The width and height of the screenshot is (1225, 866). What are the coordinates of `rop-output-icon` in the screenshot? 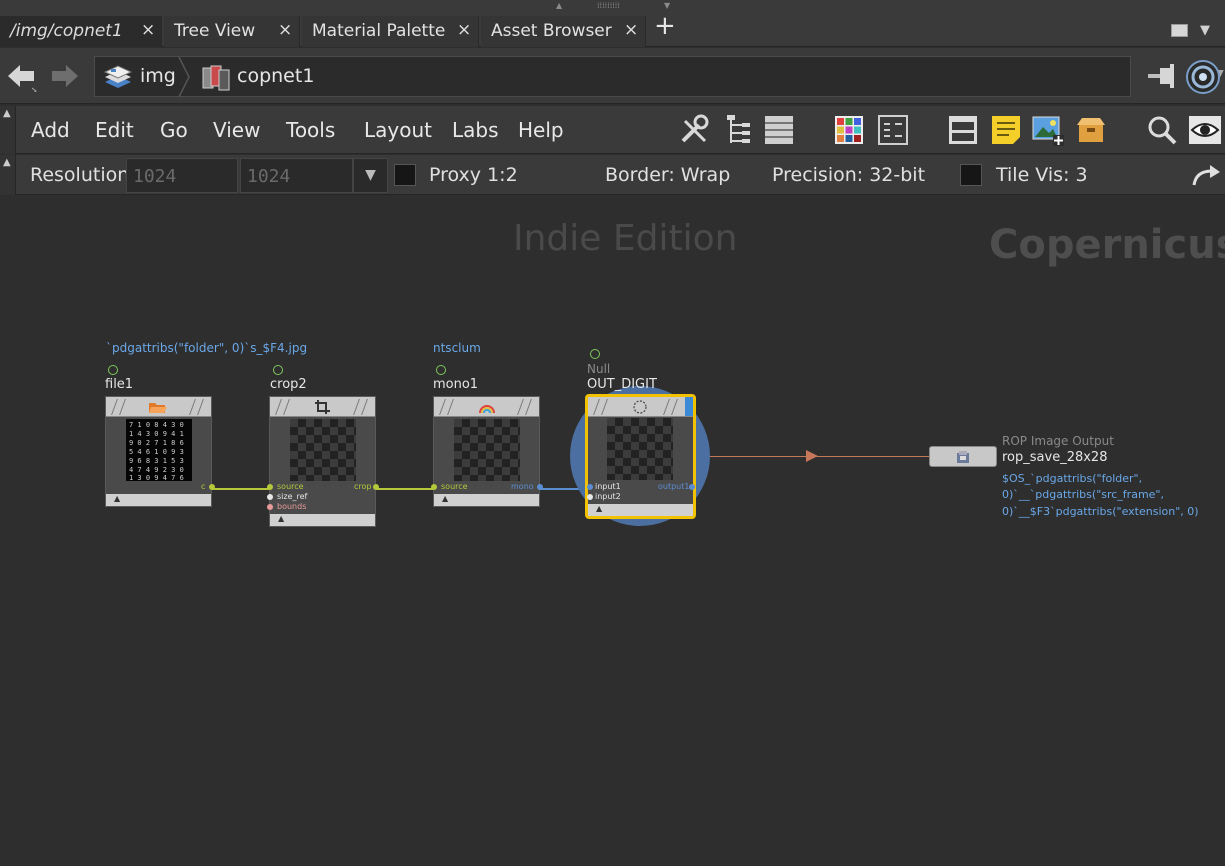 It's located at (963, 457).